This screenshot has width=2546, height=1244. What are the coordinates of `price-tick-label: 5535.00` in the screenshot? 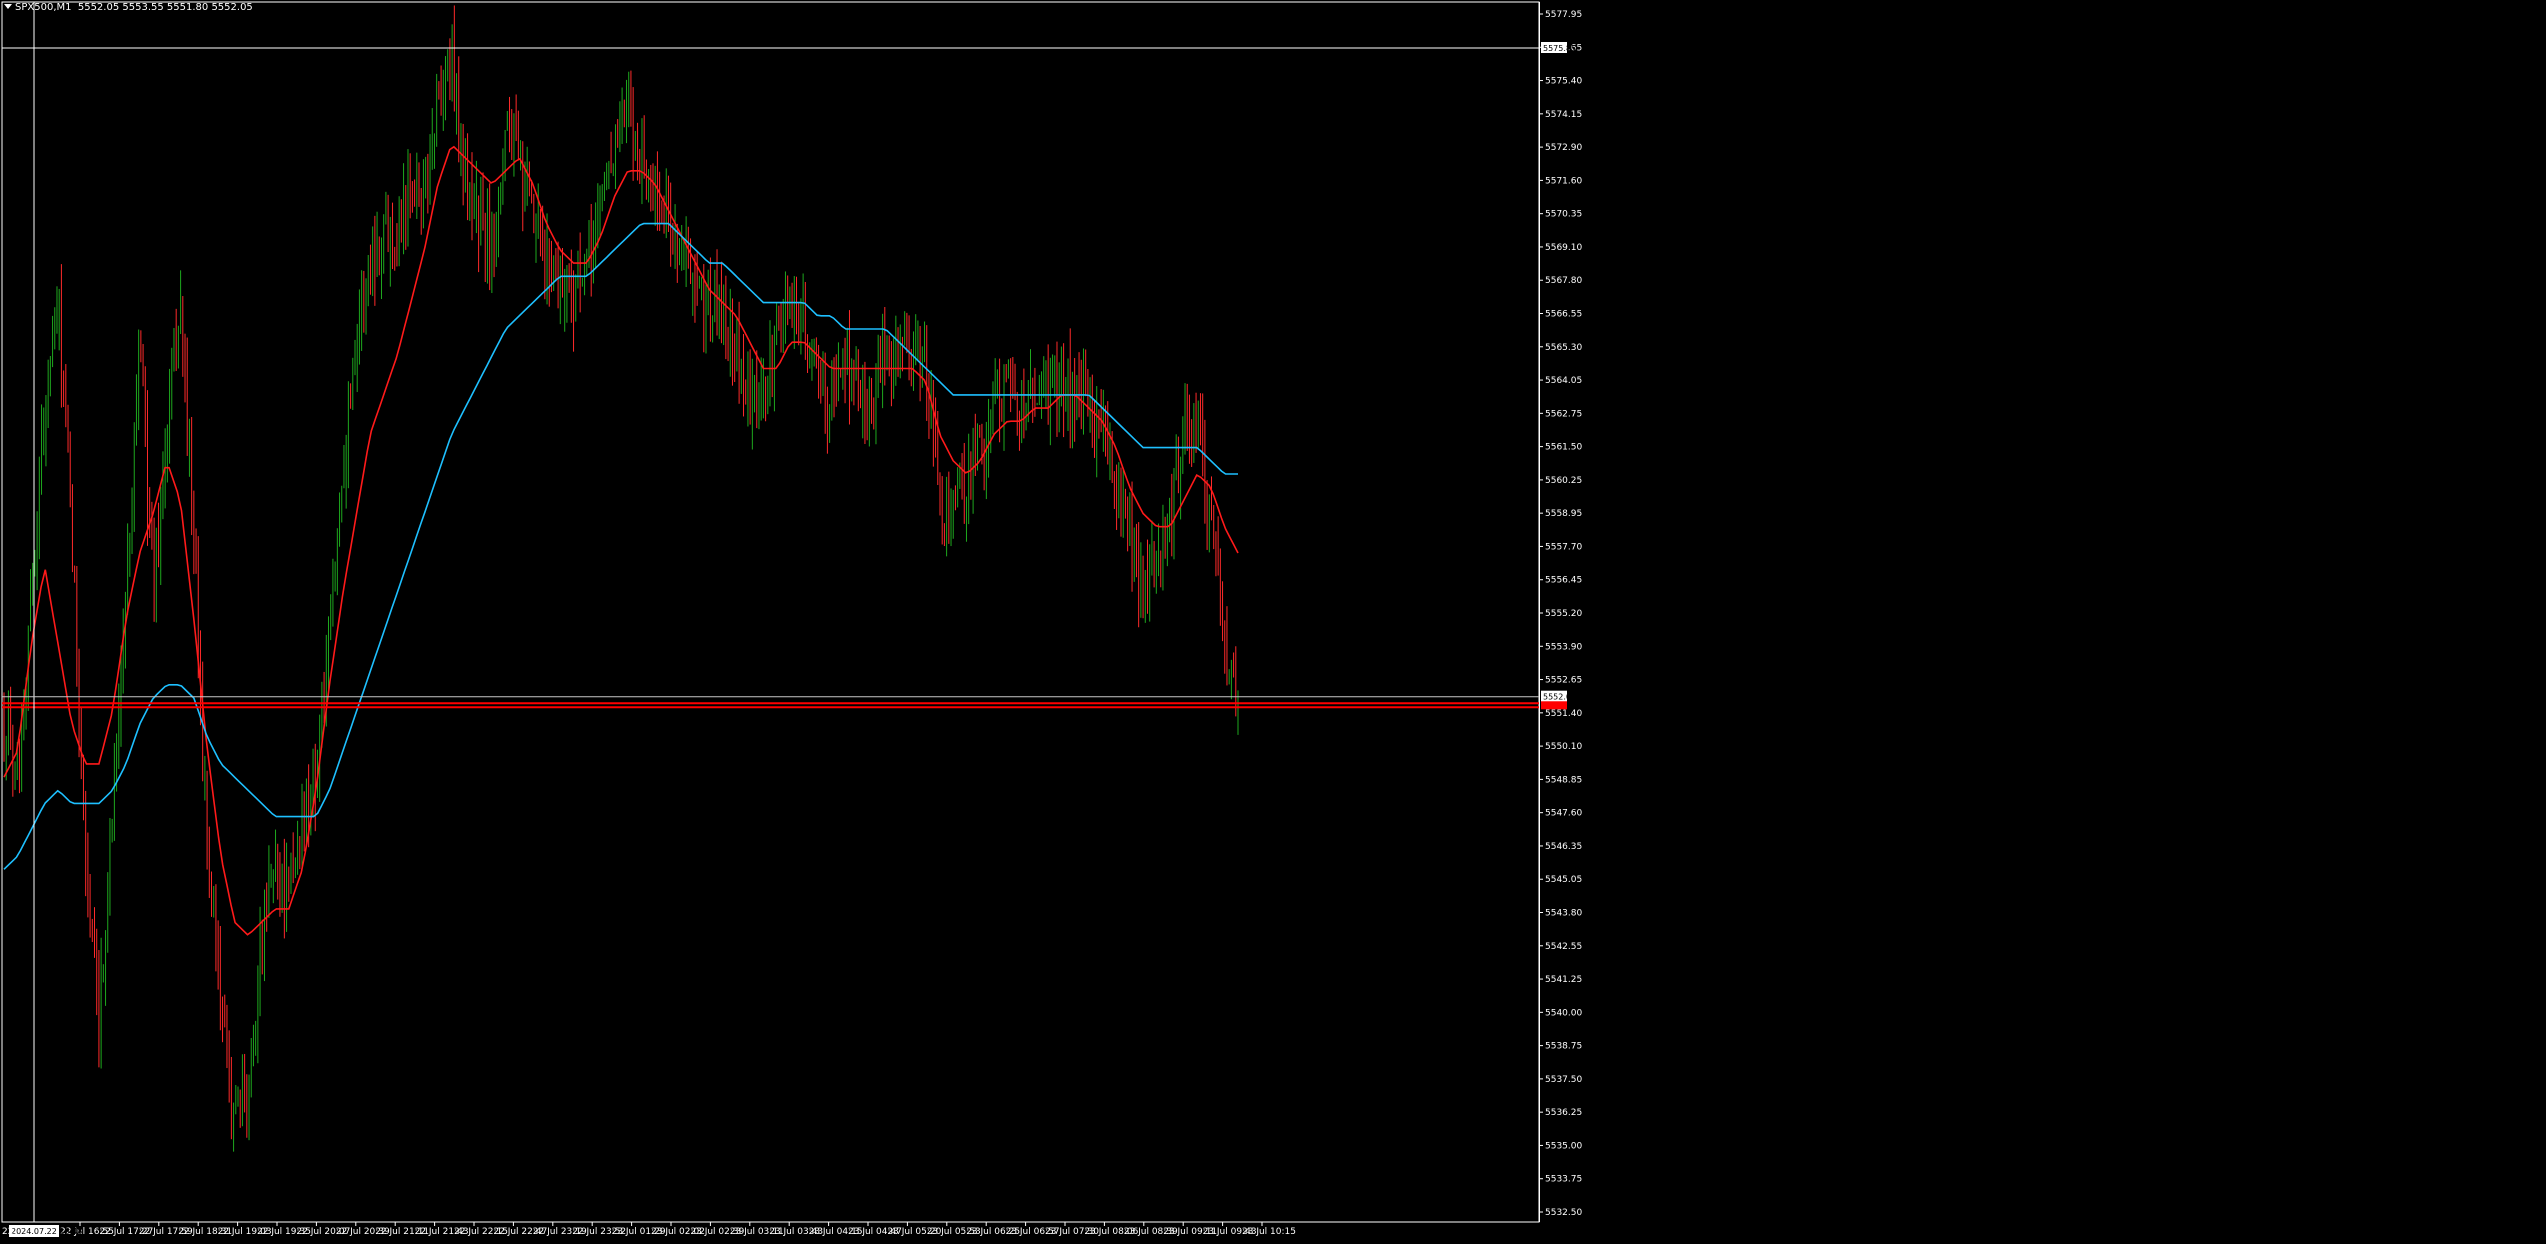 It's located at (1563, 1146).